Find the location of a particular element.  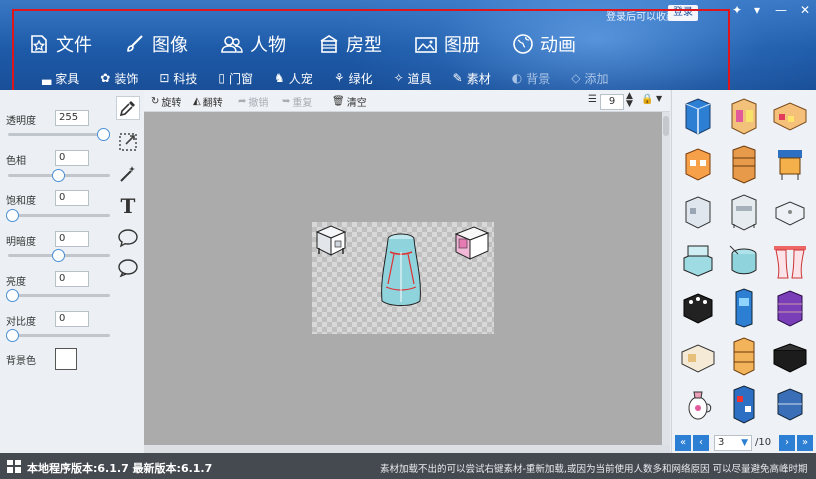

saturation-slider is located at coordinates (59, 215).